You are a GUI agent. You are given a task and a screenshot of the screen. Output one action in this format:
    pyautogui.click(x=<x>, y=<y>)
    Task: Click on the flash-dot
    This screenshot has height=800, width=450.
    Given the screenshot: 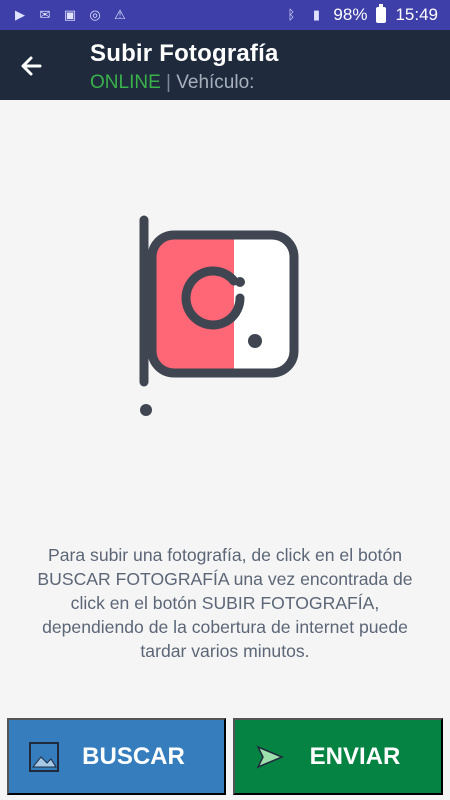 What is the action you would take?
    pyautogui.click(x=255, y=341)
    